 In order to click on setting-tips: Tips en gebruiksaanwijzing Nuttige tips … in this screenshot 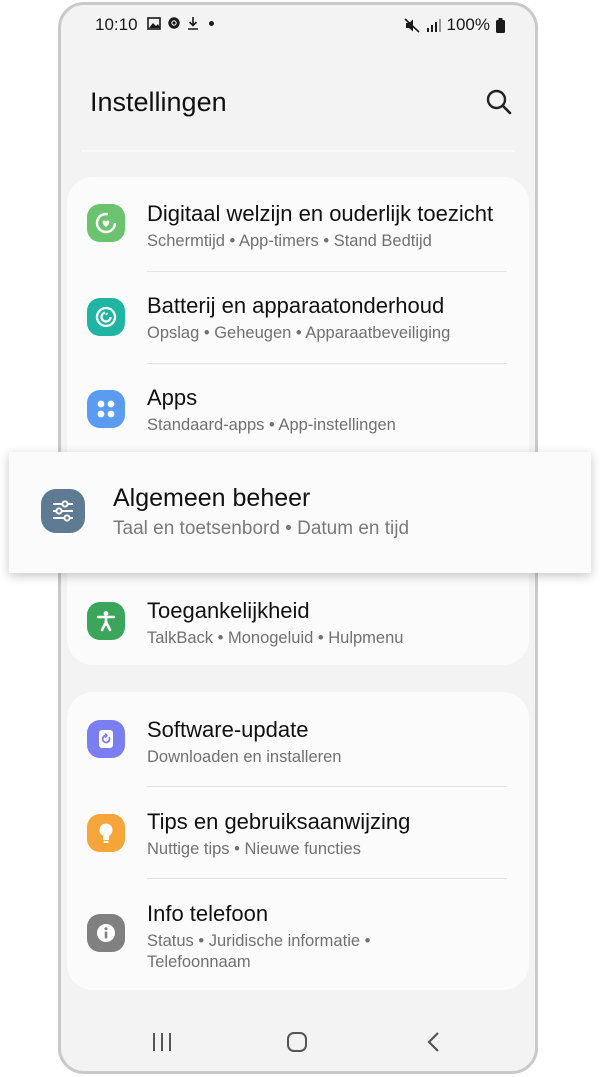, I will do `click(298, 832)`.